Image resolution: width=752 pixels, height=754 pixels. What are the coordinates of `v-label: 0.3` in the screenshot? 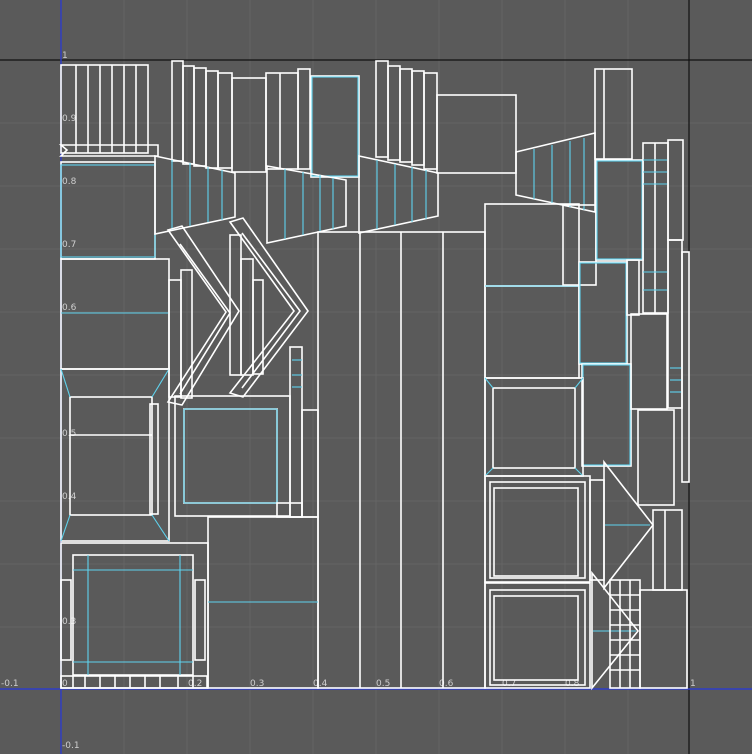 It's located at (69, 622).